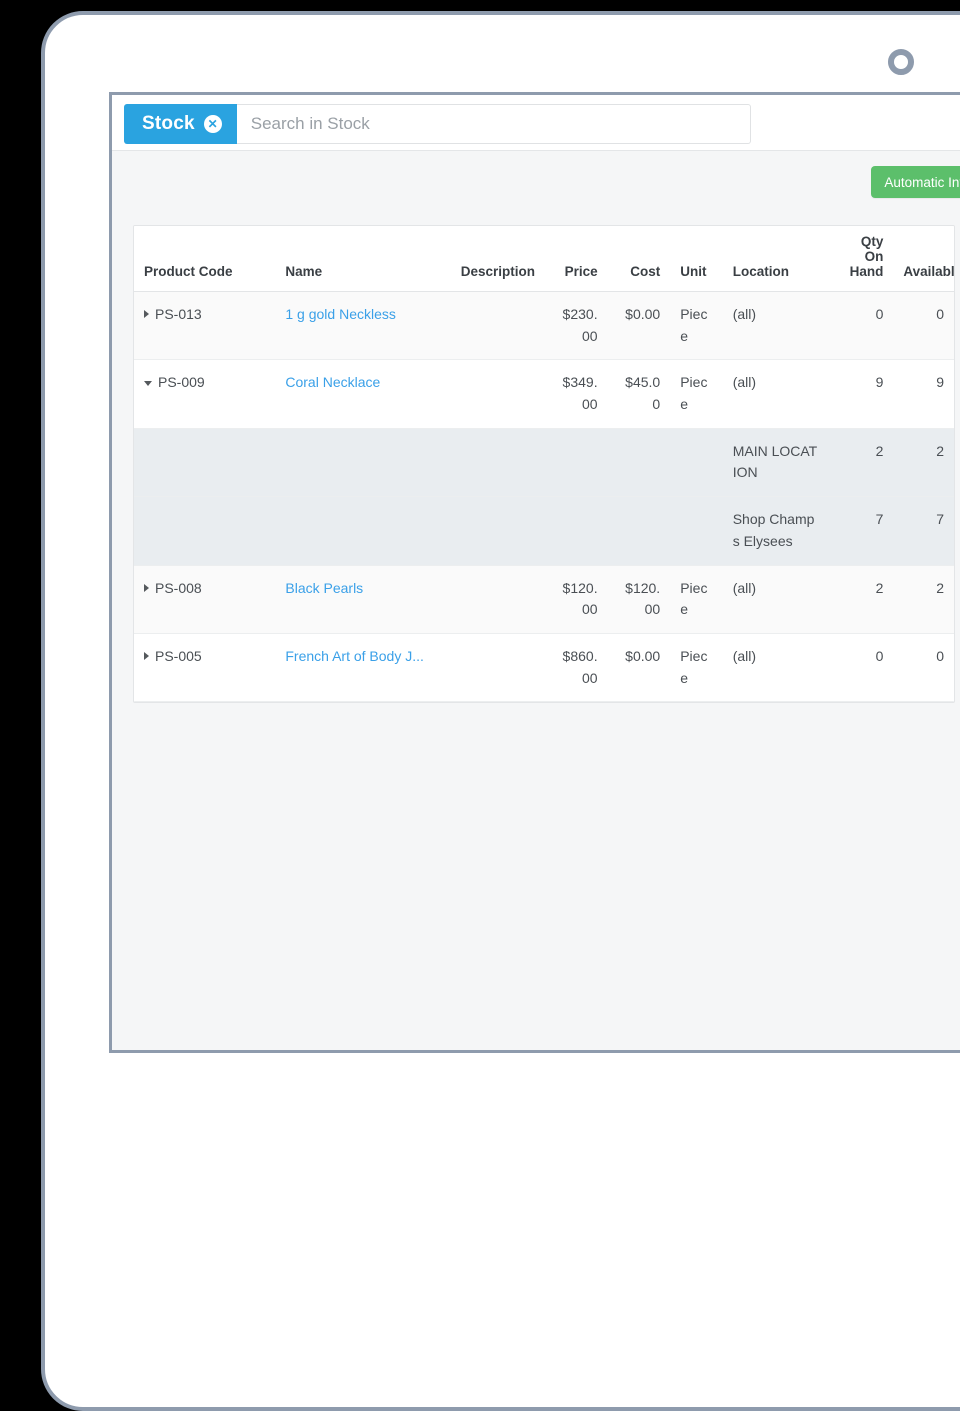 The height and width of the screenshot is (1411, 960). I want to click on top-search-bar: Stock ✕ Adeline, so click(536, 123).